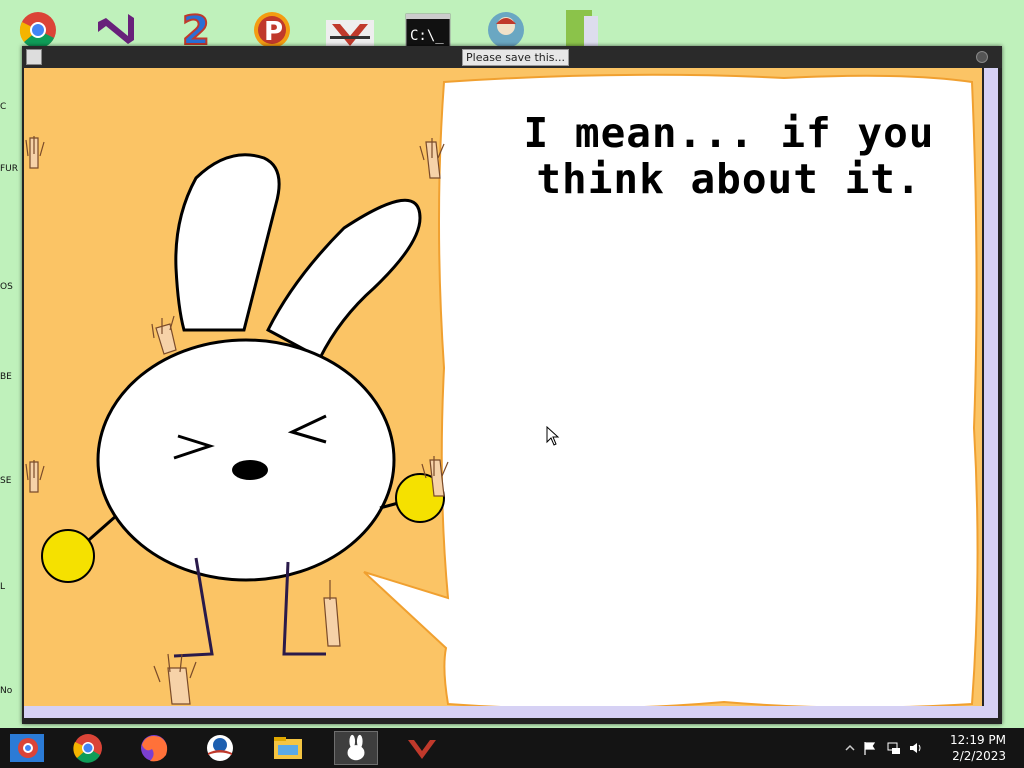  Describe the element at coordinates (916, 748) in the screenshot. I see `volume-icon` at that location.